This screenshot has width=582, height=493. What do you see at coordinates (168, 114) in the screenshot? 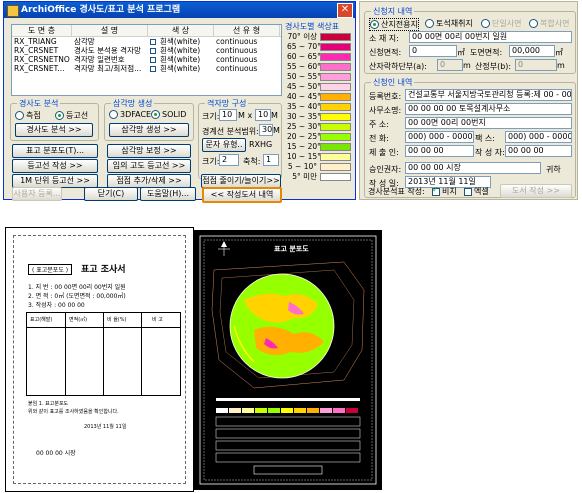
I see `radio-solid: SOLID` at bounding box center [168, 114].